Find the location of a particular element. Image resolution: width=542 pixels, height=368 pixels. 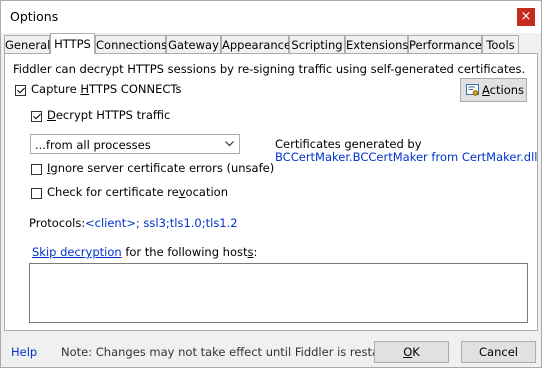

chevron-down-icon is located at coordinates (229, 144).